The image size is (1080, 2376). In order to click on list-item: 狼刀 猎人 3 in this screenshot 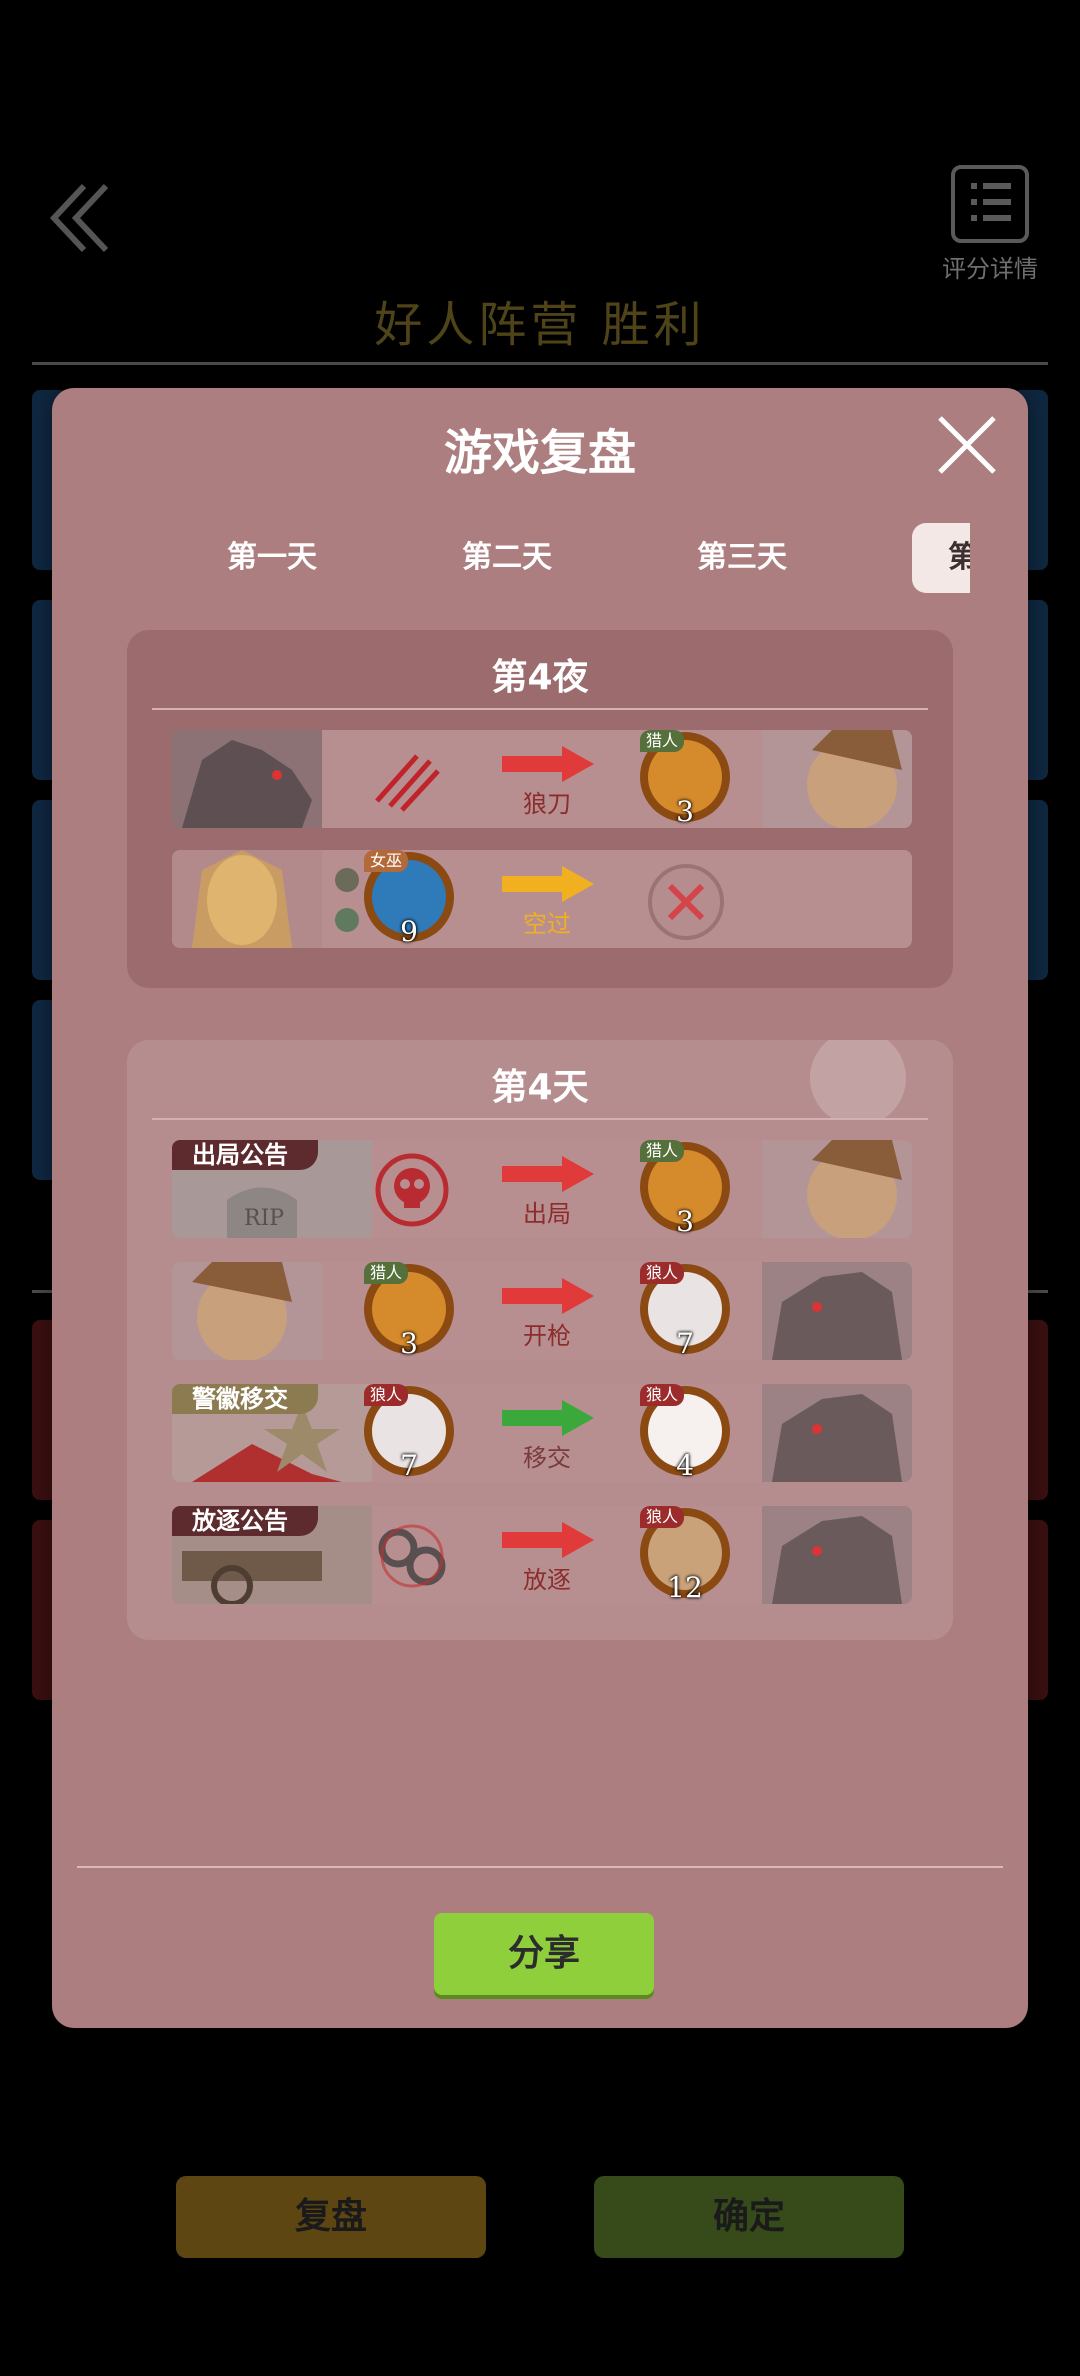, I will do `click(542, 779)`.